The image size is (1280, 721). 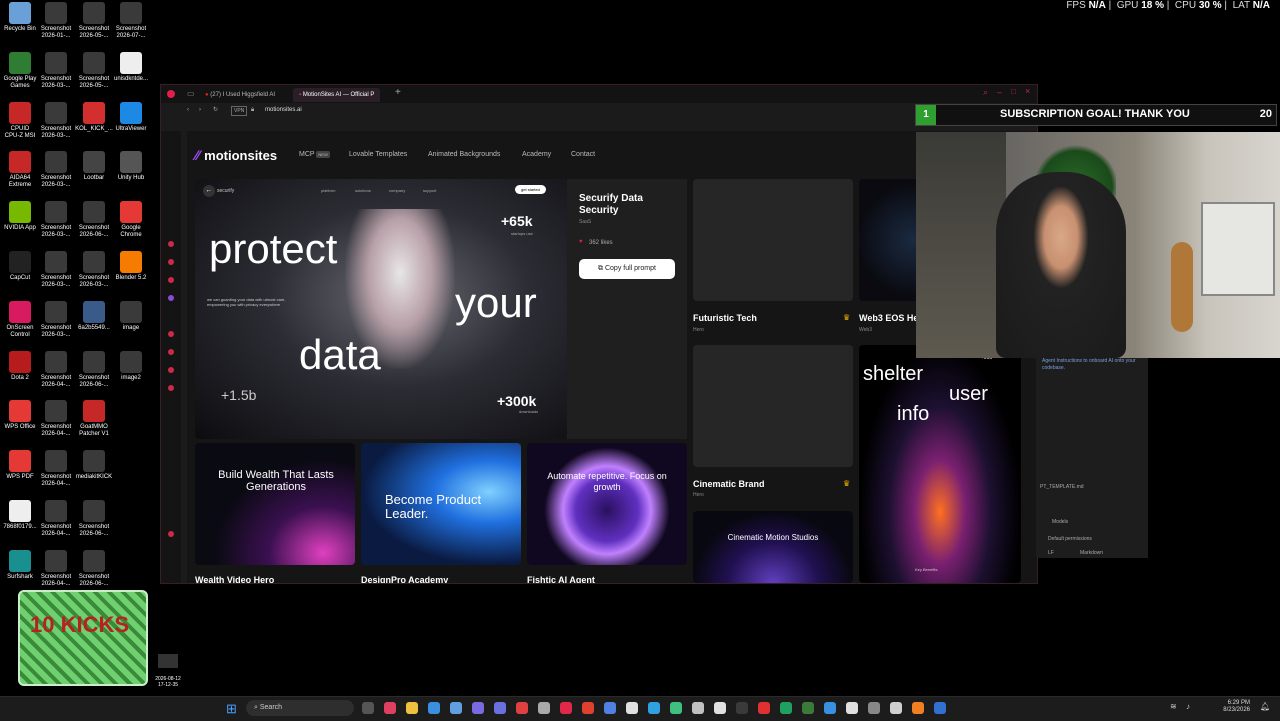 I want to click on fishtic-ai-card: Automate repetitive. Focus on growth, so click(x=607, y=504).